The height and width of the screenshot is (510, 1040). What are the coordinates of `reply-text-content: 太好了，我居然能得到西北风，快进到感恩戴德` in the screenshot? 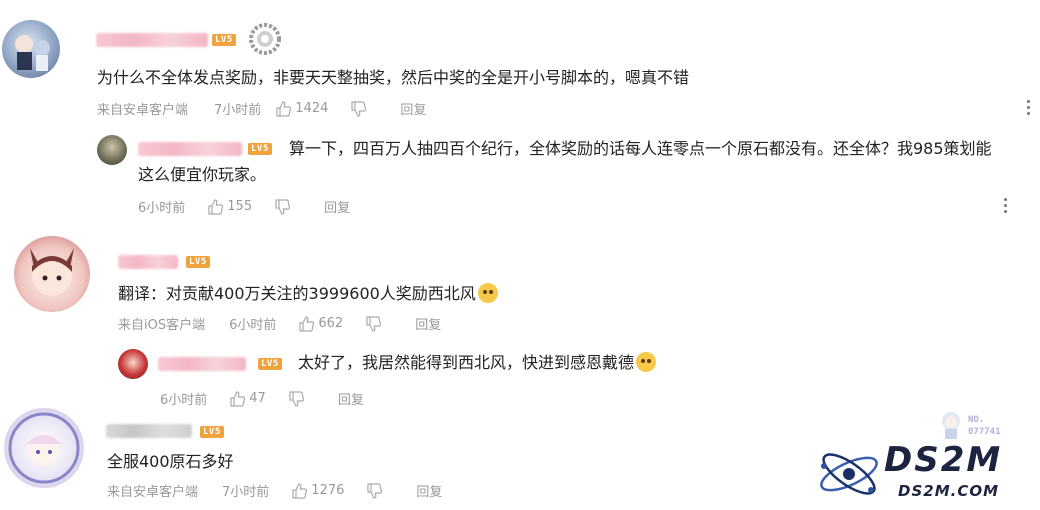 It's located at (466, 362).